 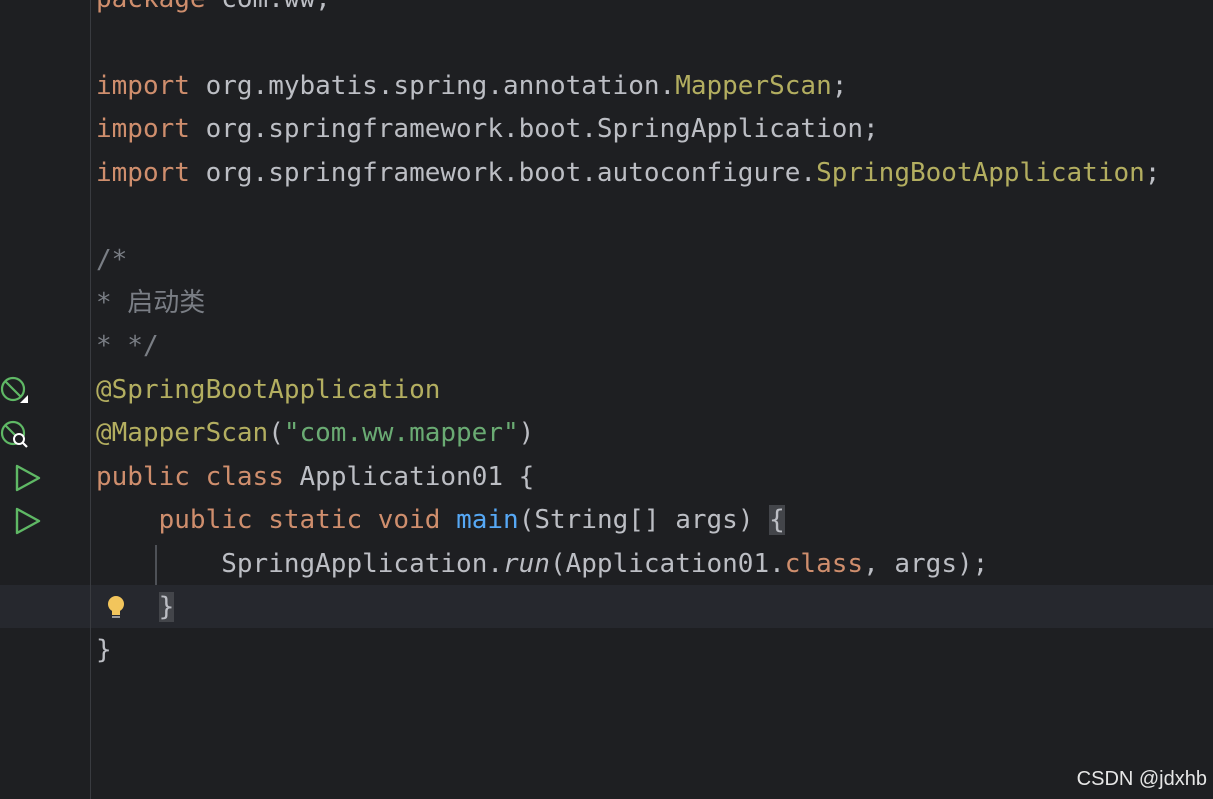 I want to click on import-class: SpringBootApplication, so click(x=980, y=173).